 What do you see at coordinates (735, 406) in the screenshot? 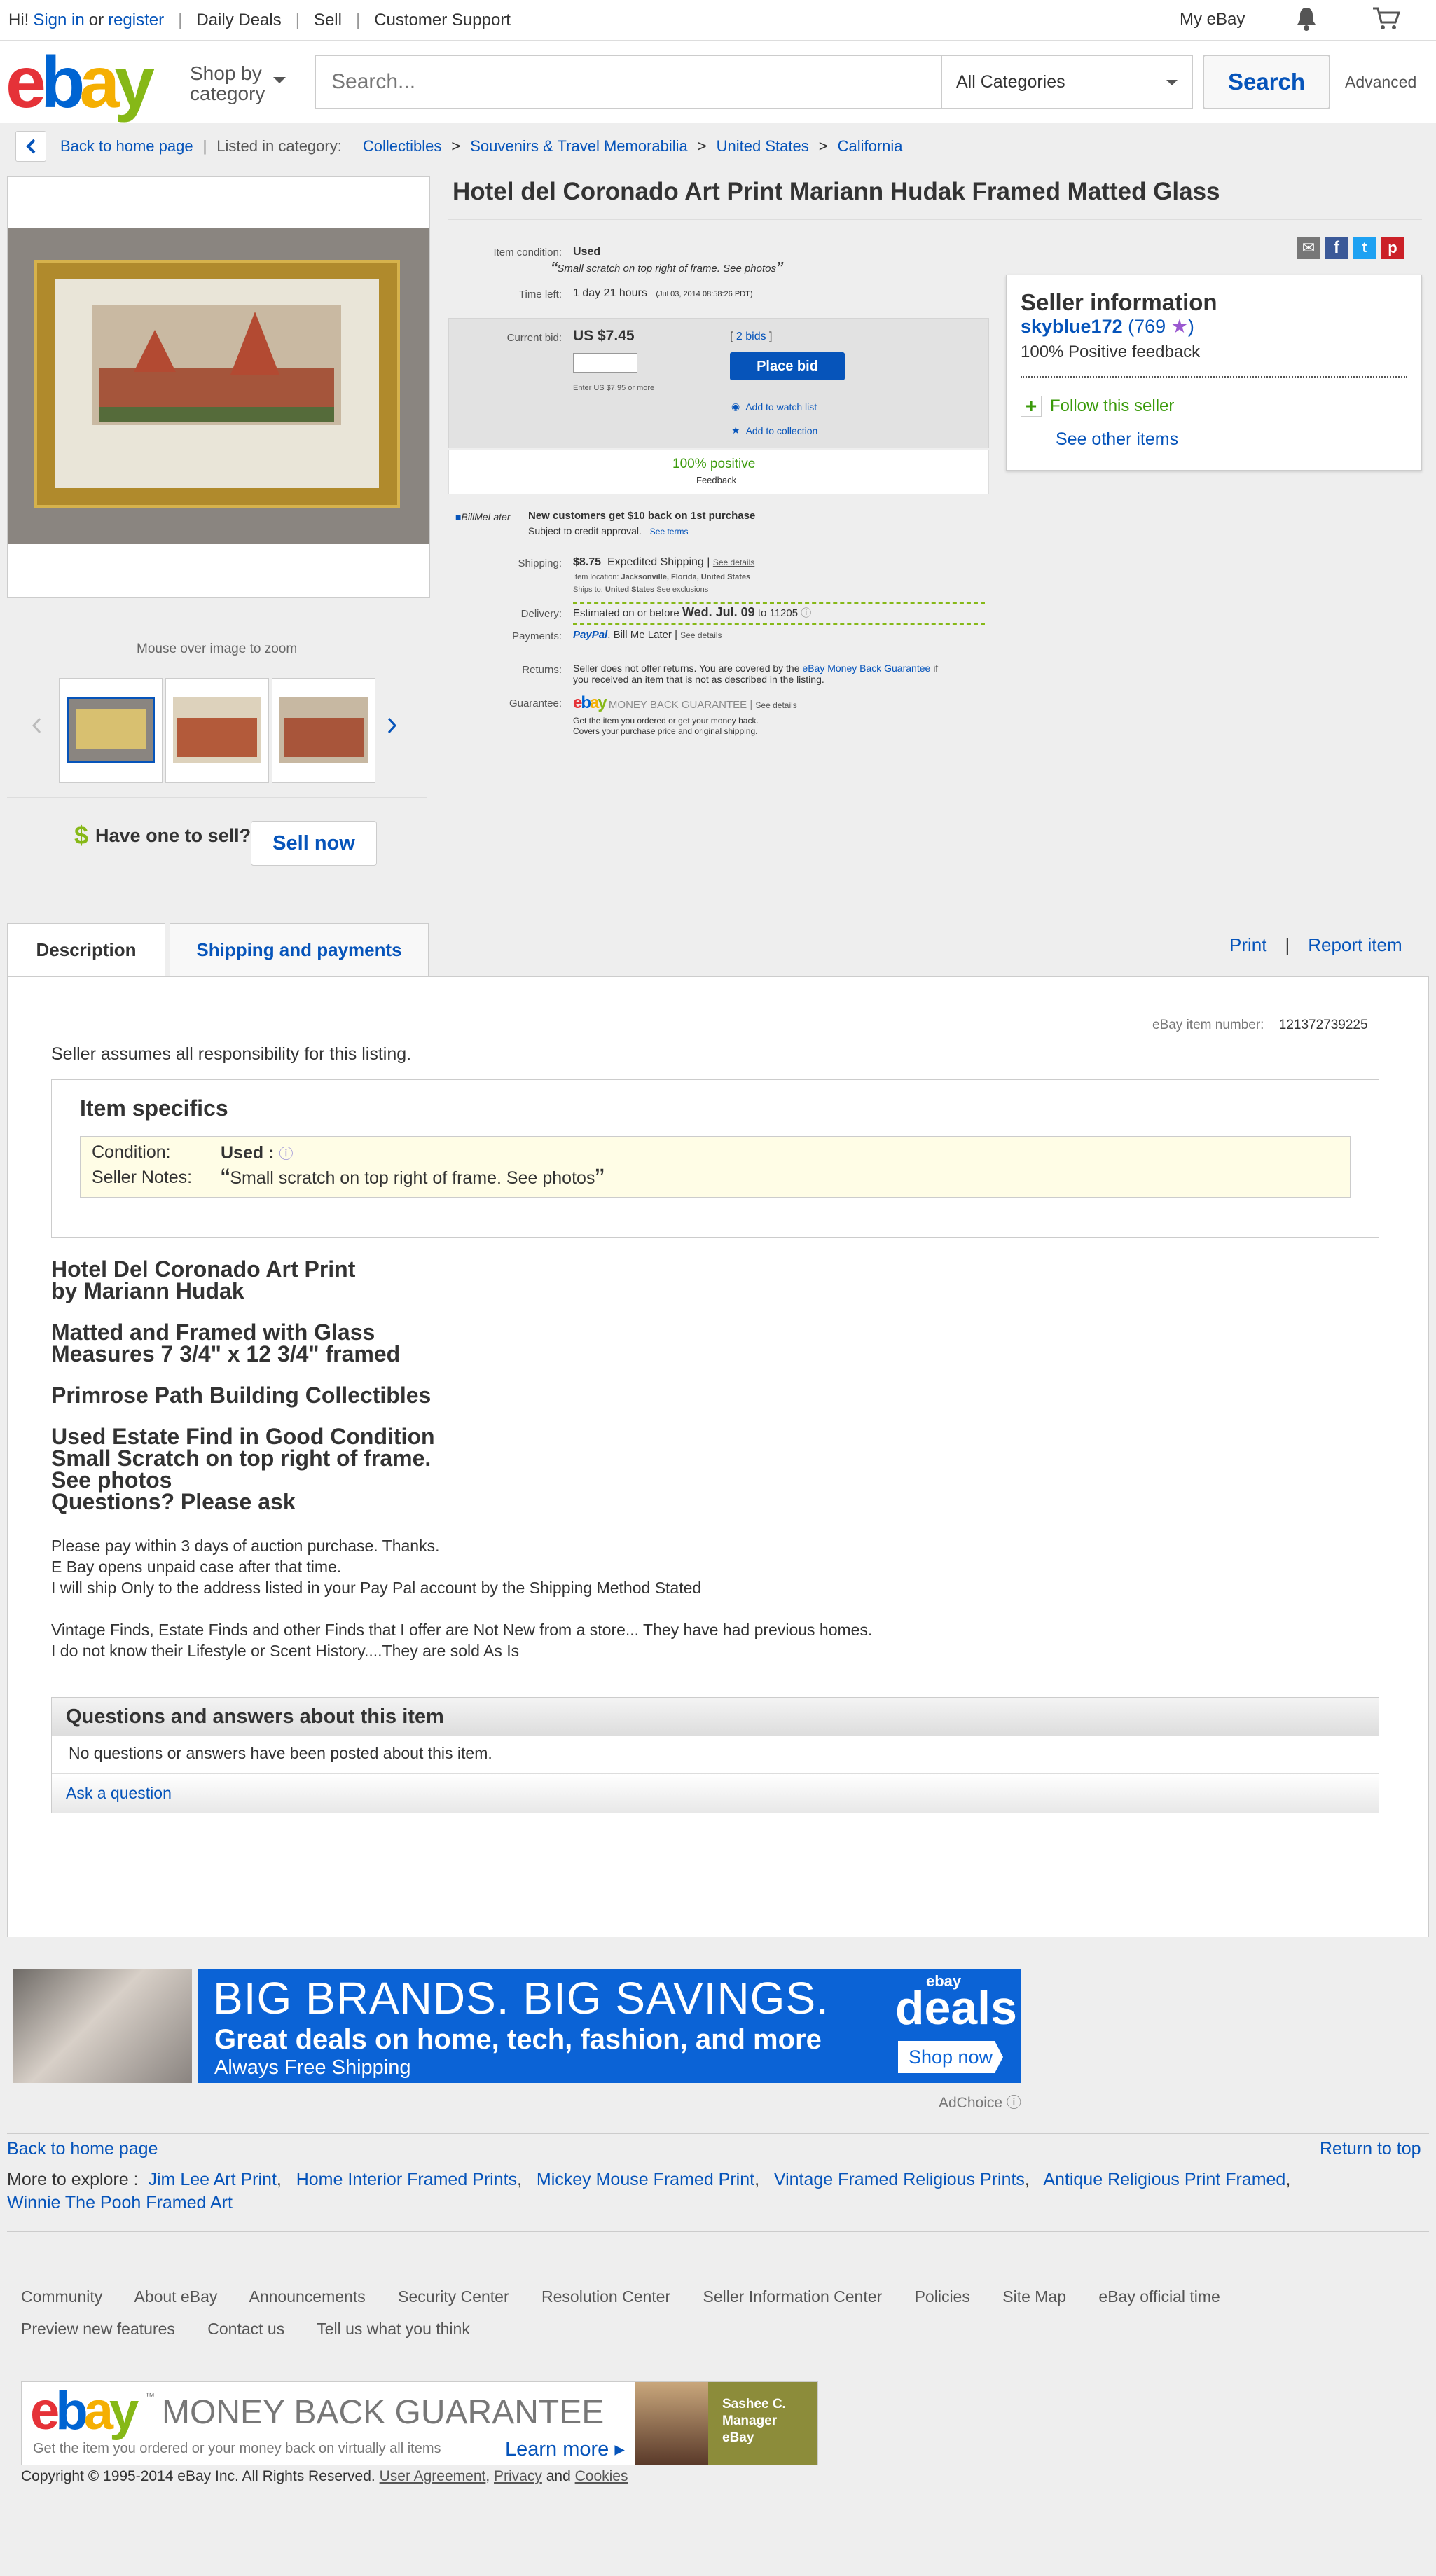
I see `eye-icon: ◉` at bounding box center [735, 406].